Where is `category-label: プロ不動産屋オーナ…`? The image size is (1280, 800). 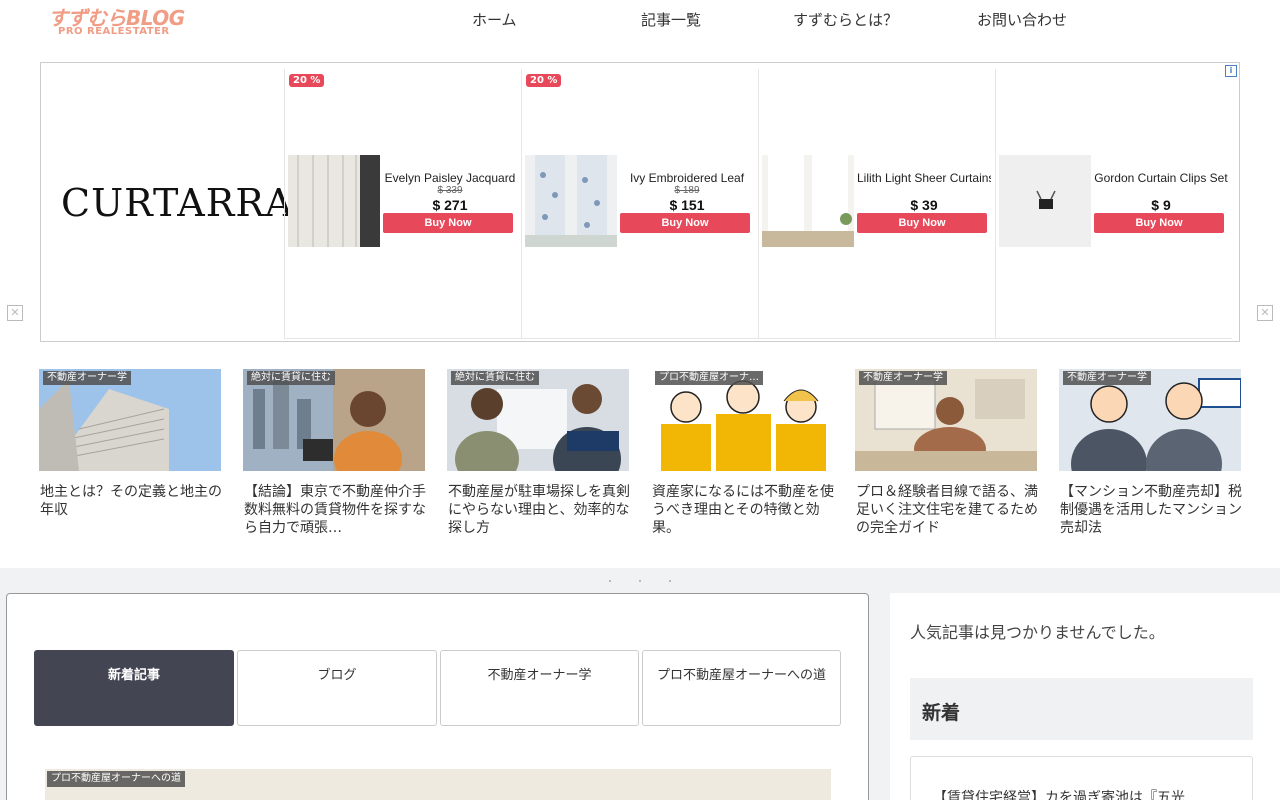
category-label: プロ不動産屋オーナ… is located at coordinates (709, 378).